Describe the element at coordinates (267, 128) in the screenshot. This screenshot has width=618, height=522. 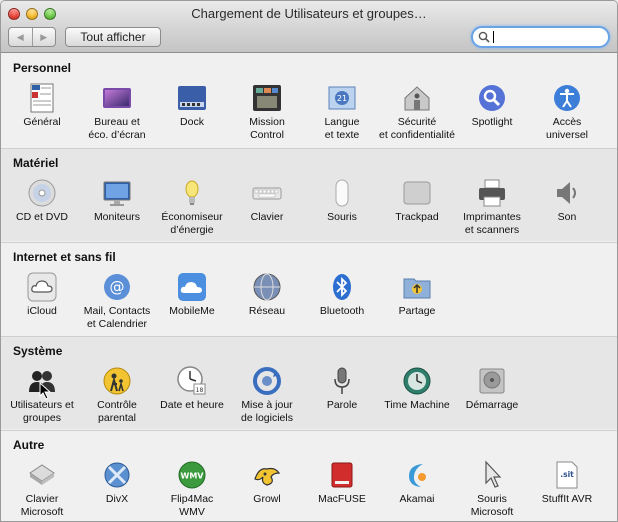
I see `pane-label: Mission Control` at that location.